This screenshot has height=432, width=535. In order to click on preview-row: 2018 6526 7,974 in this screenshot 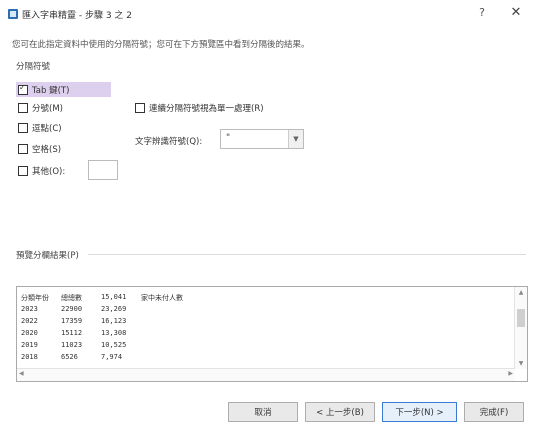, I will do `click(121, 358)`.